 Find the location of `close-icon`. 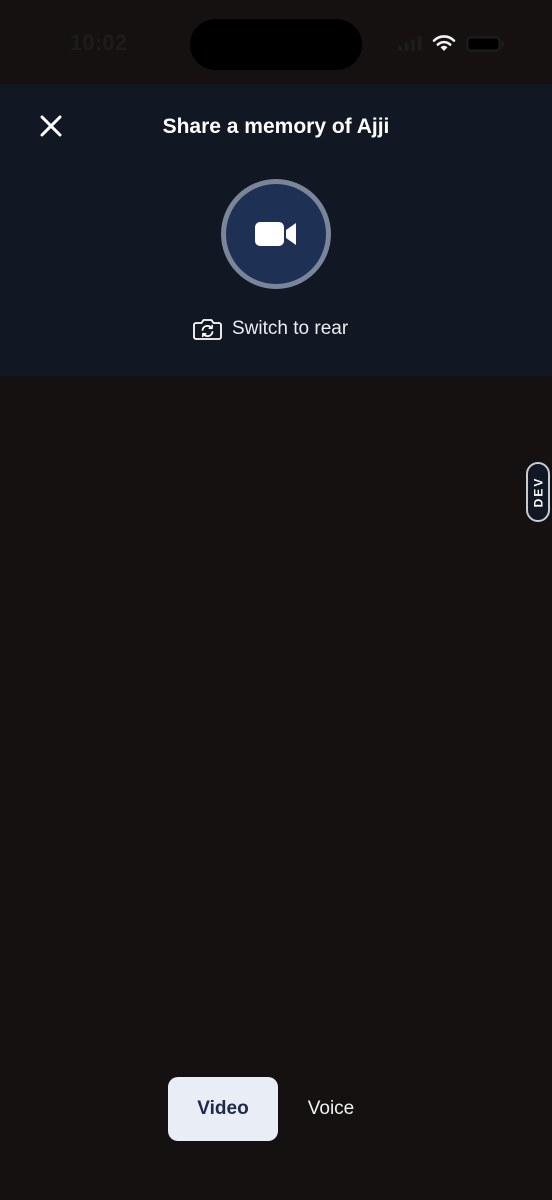

close-icon is located at coordinates (51, 126).